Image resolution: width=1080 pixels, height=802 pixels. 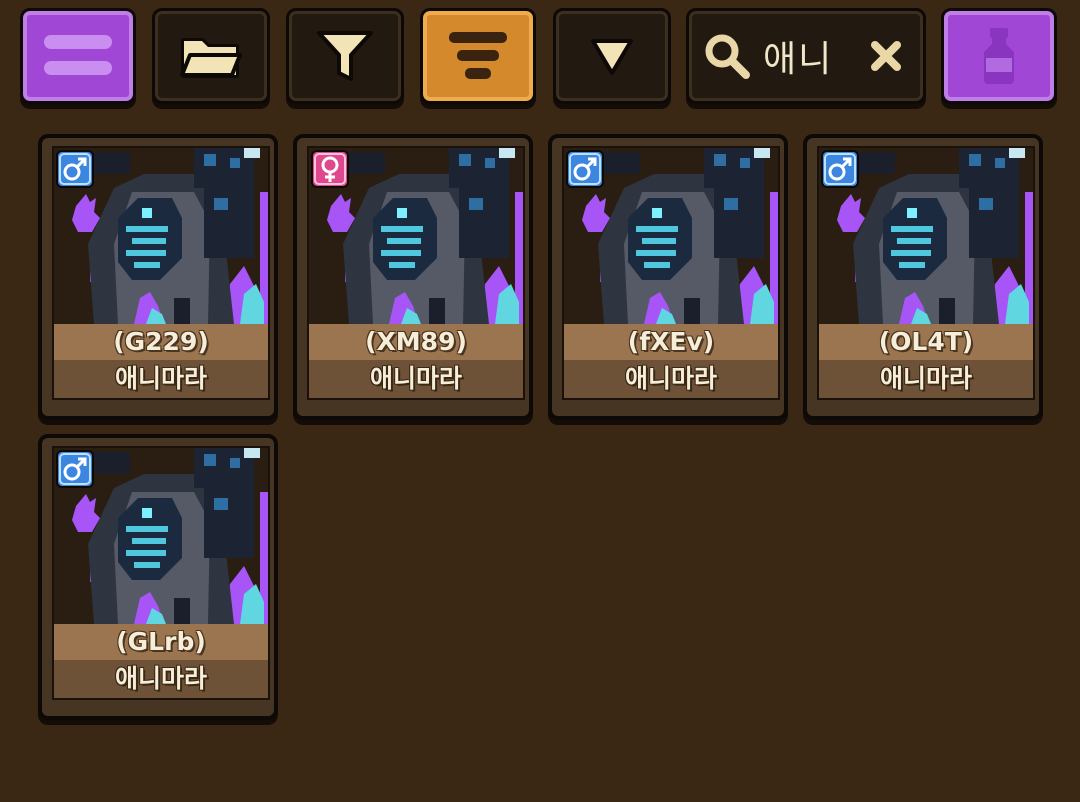 What do you see at coordinates (330, 169) in the screenshot?
I see `female-icon` at bounding box center [330, 169].